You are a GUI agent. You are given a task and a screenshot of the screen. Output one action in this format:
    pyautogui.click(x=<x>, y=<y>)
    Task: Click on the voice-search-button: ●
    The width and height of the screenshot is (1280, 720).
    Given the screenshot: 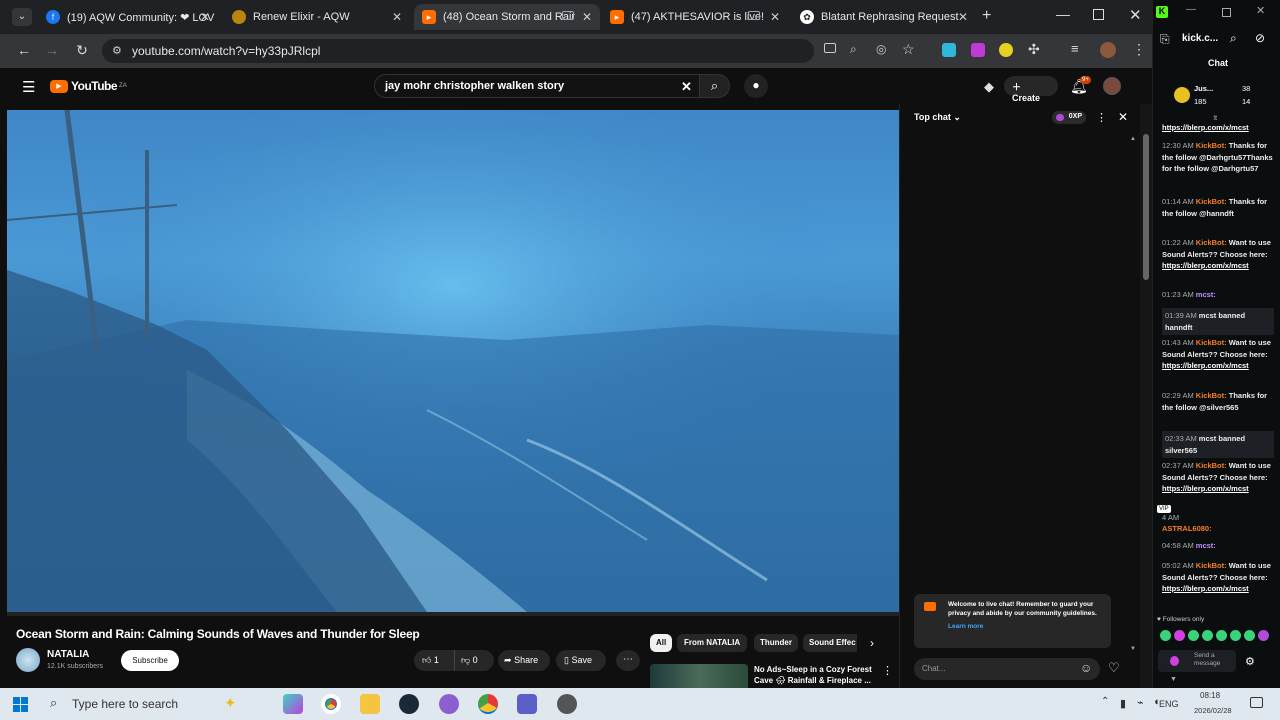 What is the action you would take?
    pyautogui.click(x=756, y=86)
    